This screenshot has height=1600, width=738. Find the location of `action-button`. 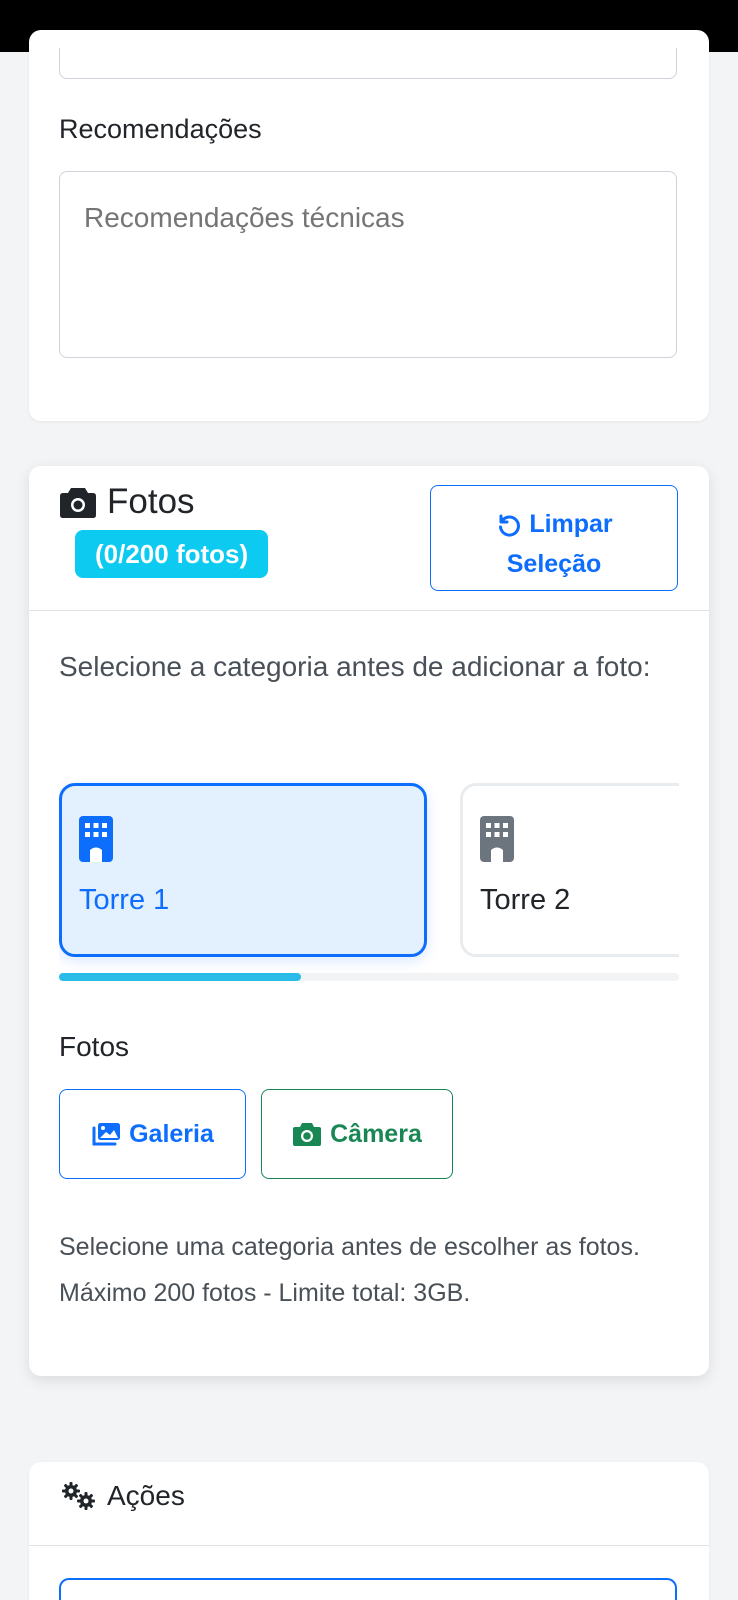

action-button is located at coordinates (368, 1589).